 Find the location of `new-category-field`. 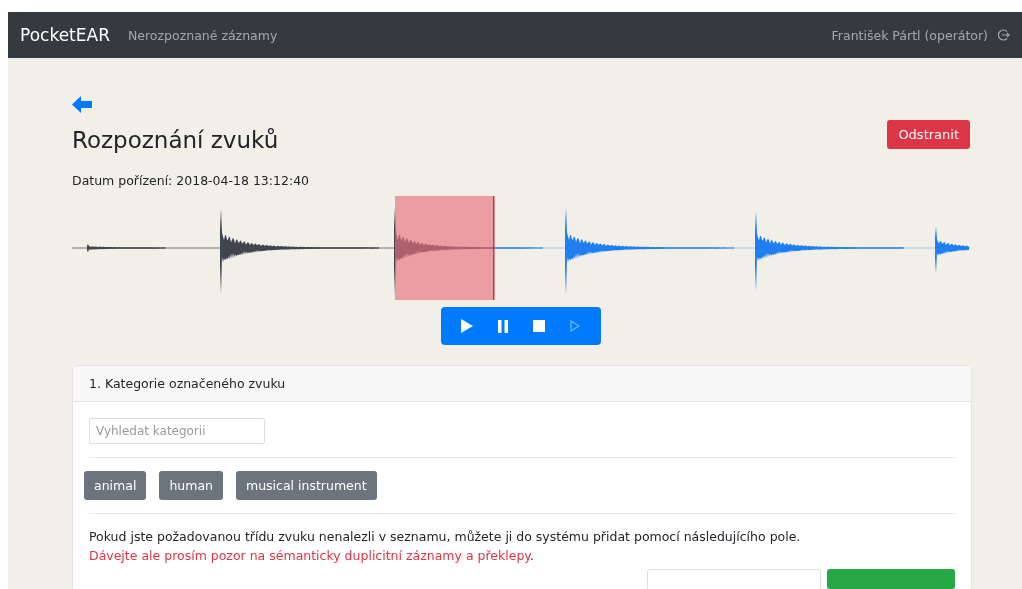

new-category-field is located at coordinates (734, 579).